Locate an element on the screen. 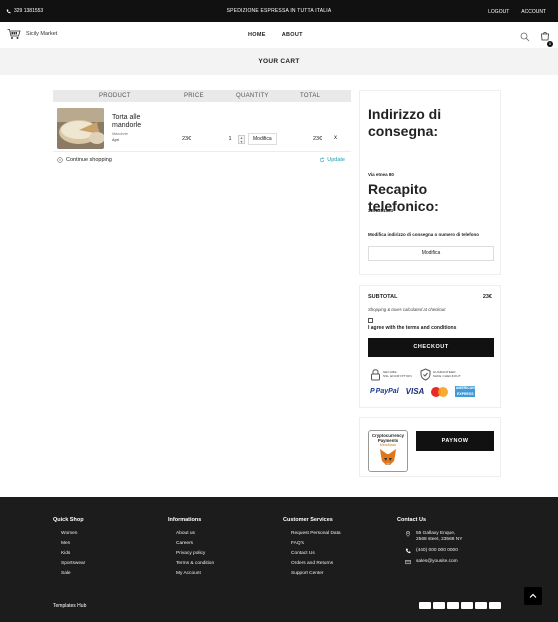 The height and width of the screenshot is (622, 558). nav-home: HOME is located at coordinates (257, 35).